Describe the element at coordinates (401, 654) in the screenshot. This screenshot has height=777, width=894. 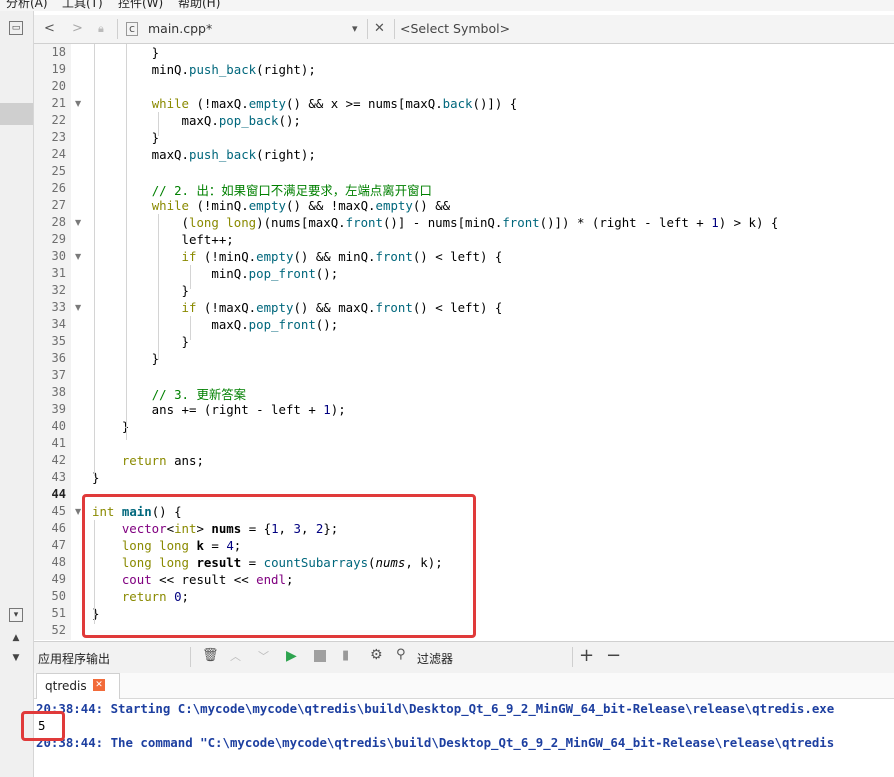
I see `search-icon: ⚲` at that location.